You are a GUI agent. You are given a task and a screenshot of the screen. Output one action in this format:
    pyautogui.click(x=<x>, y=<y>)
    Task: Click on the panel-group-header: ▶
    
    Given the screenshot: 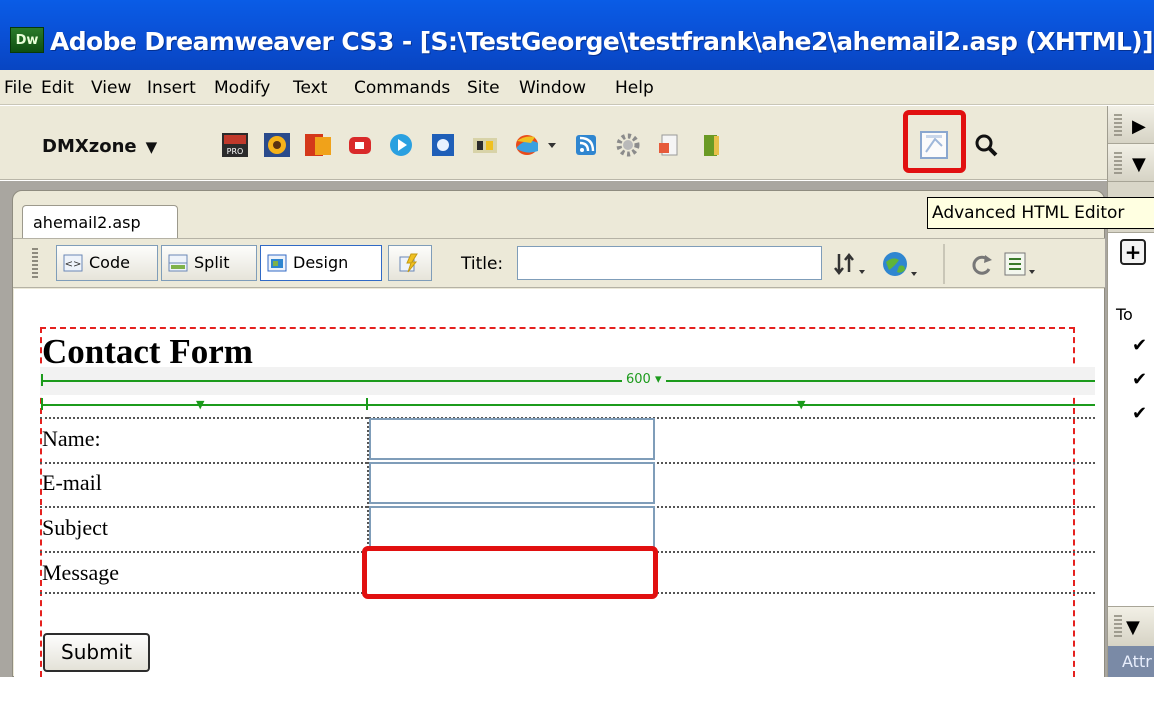 What is the action you would take?
    pyautogui.click(x=1131, y=125)
    